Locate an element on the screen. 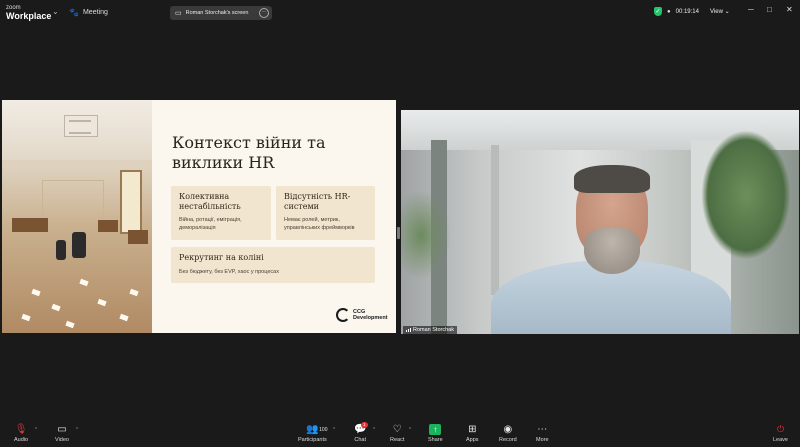 The width and height of the screenshot is (800, 447). chat-badge: 1 is located at coordinates (364, 425).